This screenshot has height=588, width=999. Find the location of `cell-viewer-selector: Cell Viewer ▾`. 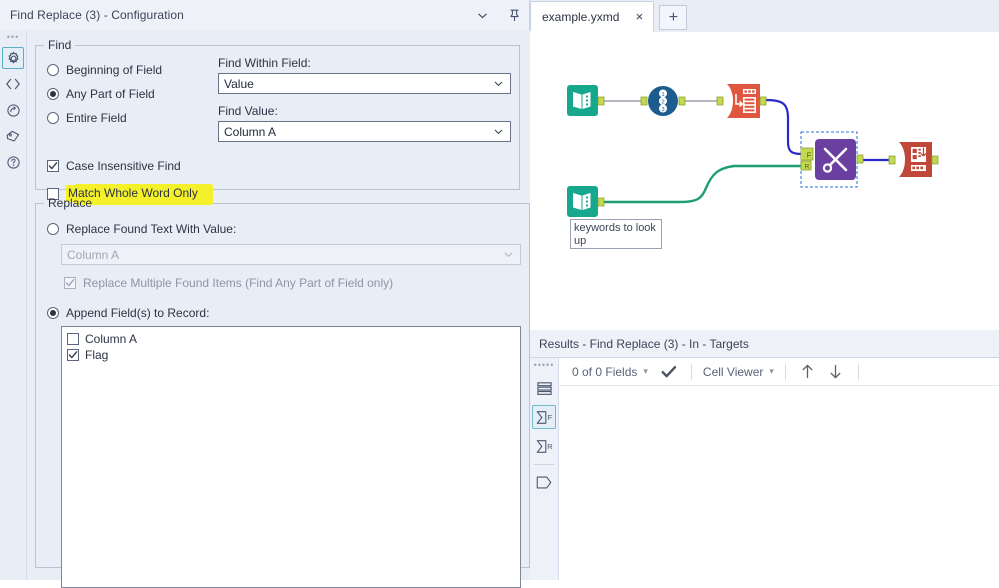

cell-viewer-selector: Cell Viewer ▾ is located at coordinates (738, 372).